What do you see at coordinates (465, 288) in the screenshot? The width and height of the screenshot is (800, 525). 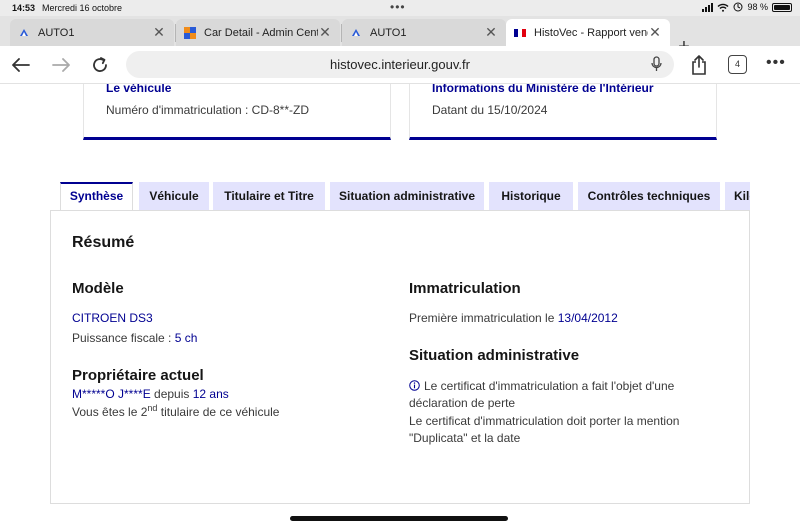 I see `immatriculation-heading: Immatriculation` at bounding box center [465, 288].